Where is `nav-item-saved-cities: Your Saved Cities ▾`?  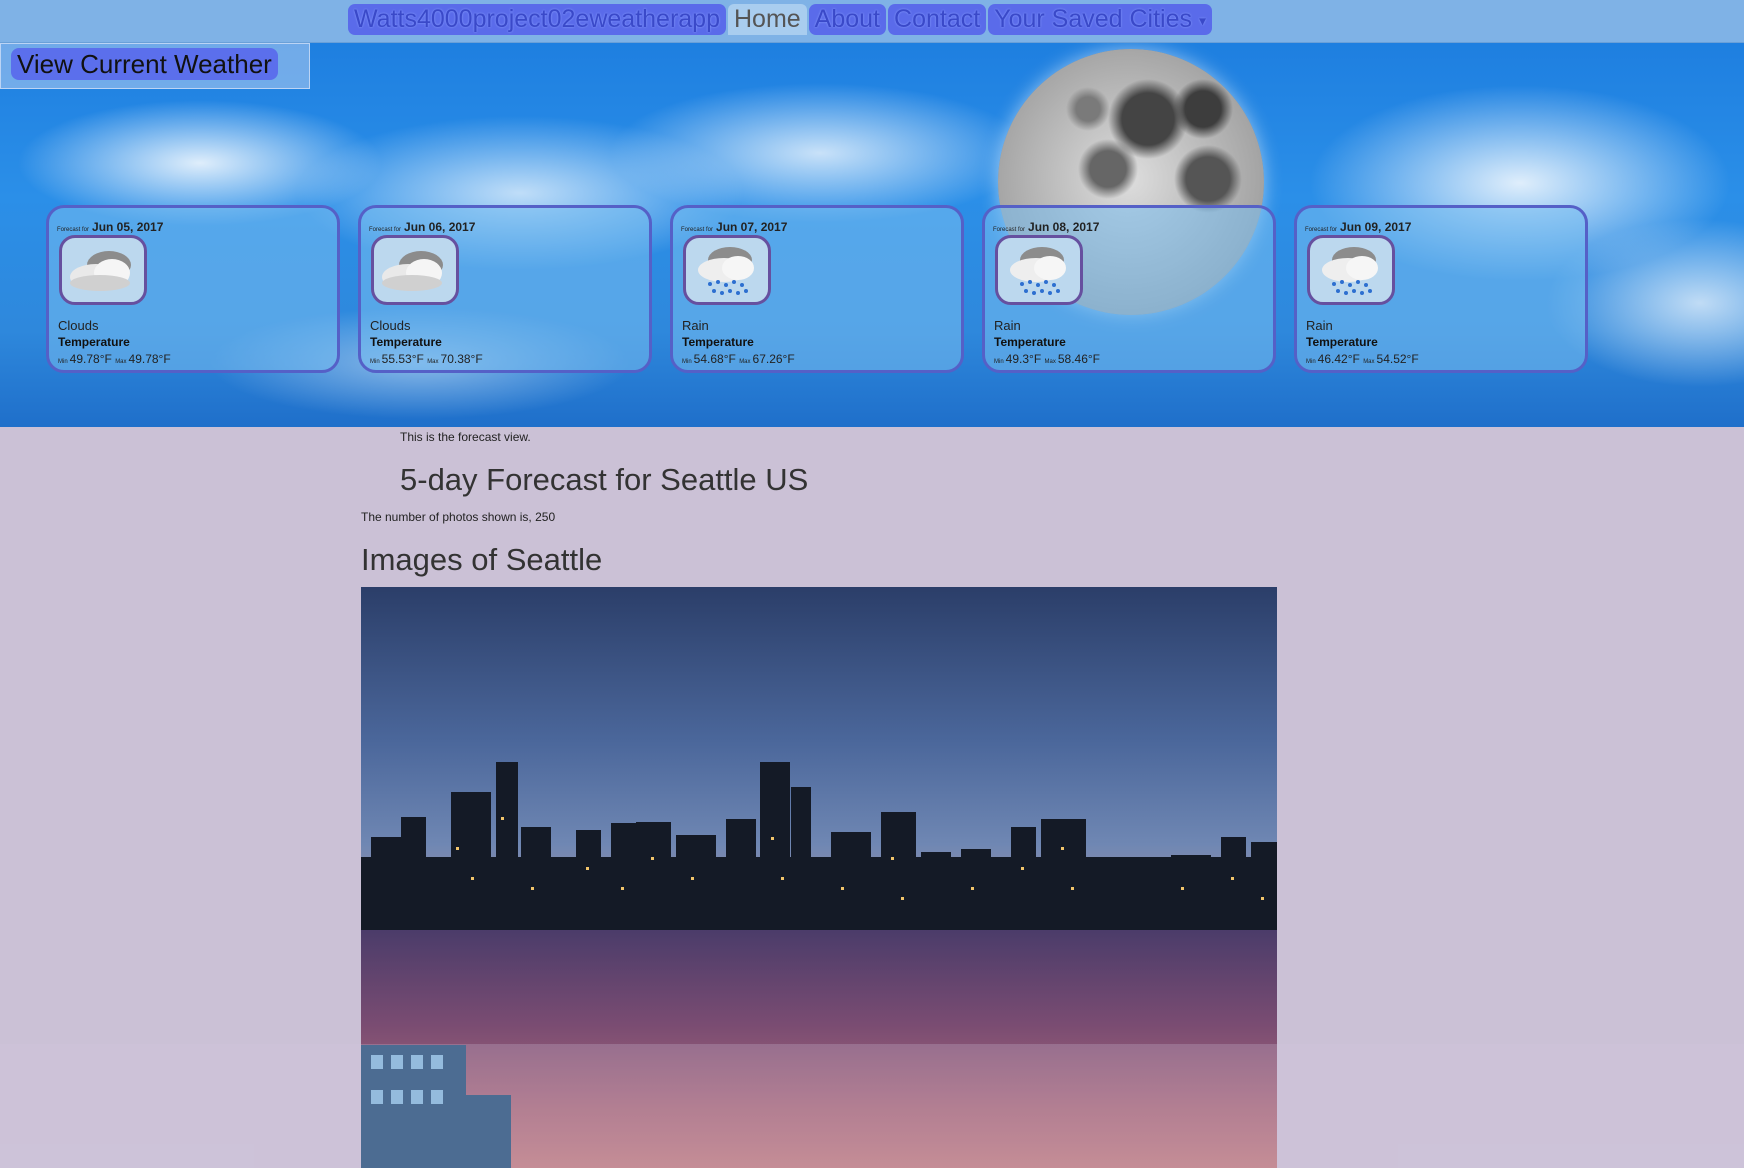 nav-item-saved-cities: Your Saved Cities ▾ is located at coordinates (1100, 20).